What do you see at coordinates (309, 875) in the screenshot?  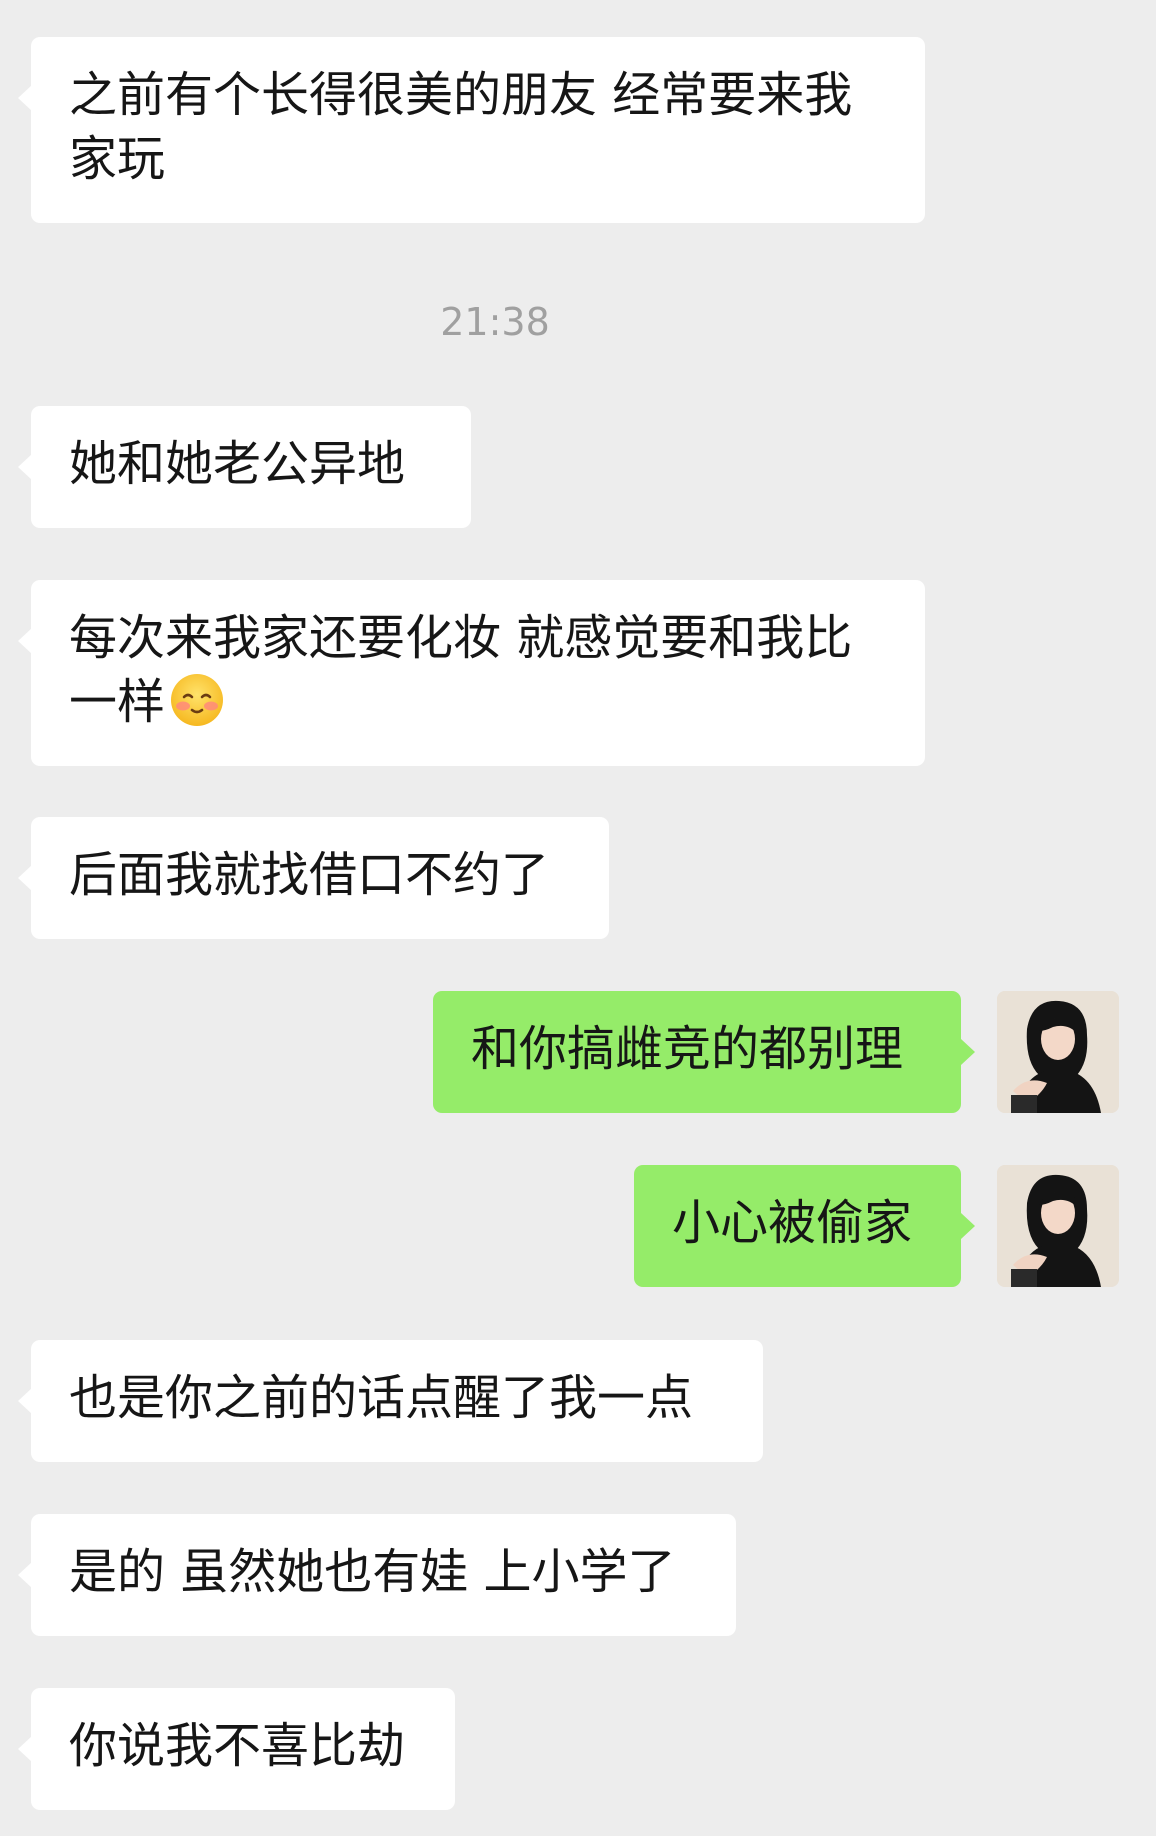 I see `message-text: 后面我就找借口不约了` at bounding box center [309, 875].